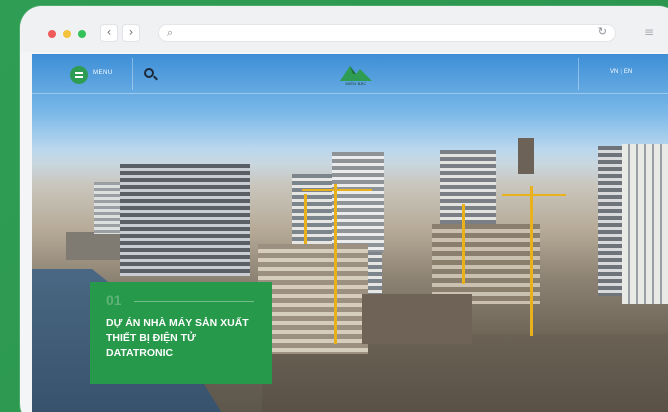 The height and width of the screenshot is (412, 668). I want to click on browser-menu-icon: ≡, so click(649, 32).